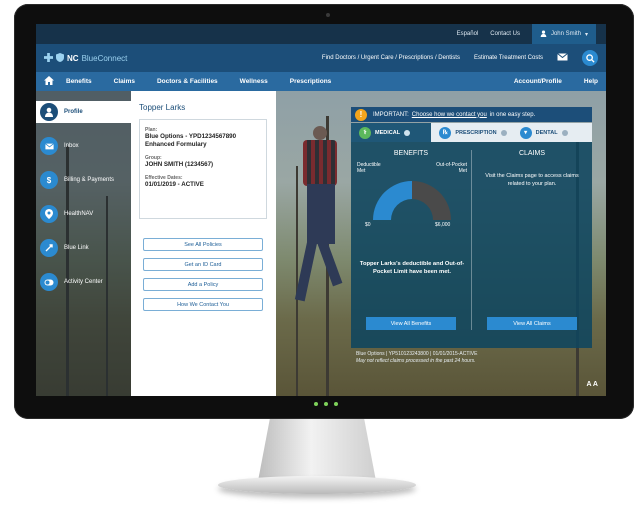  I want to click on rail-item-healthnav: HealthNAV, so click(83, 214).